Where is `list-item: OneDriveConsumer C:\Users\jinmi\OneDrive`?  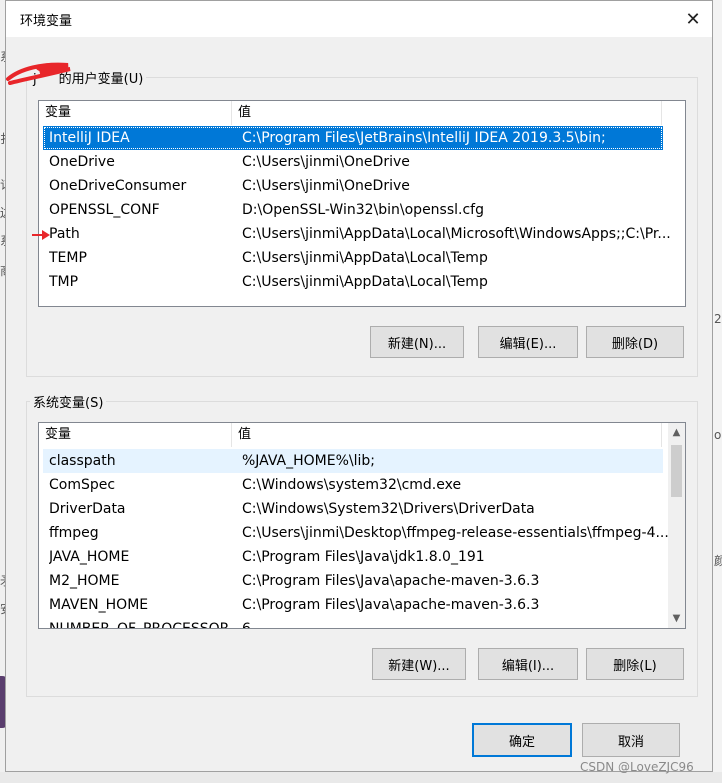 list-item: OneDriveConsumer C:\Users\jinmi\OneDrive is located at coordinates (353, 186).